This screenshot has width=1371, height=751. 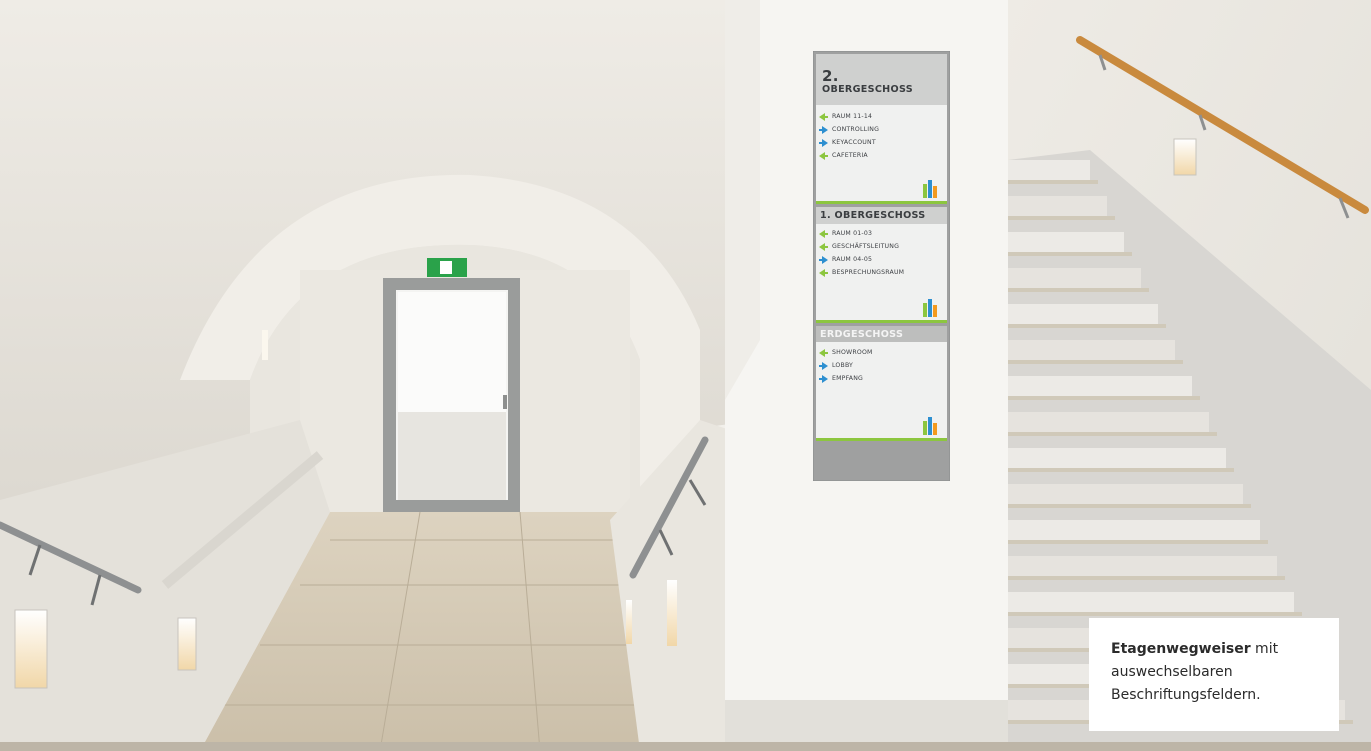 I want to click on room-list: SHOWROOM LOBBY EMPFANG, so click(x=881, y=363).